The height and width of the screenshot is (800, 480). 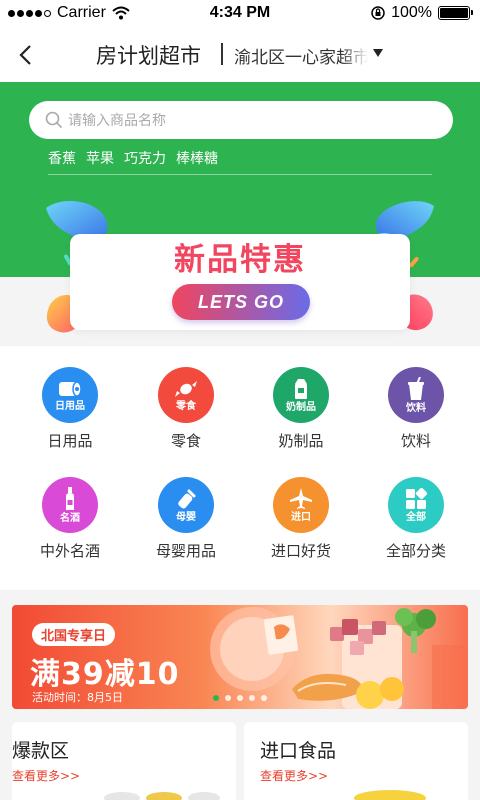 What do you see at coordinates (105, 674) in the screenshot?
I see `promo-headline: 满39减10` at bounding box center [105, 674].